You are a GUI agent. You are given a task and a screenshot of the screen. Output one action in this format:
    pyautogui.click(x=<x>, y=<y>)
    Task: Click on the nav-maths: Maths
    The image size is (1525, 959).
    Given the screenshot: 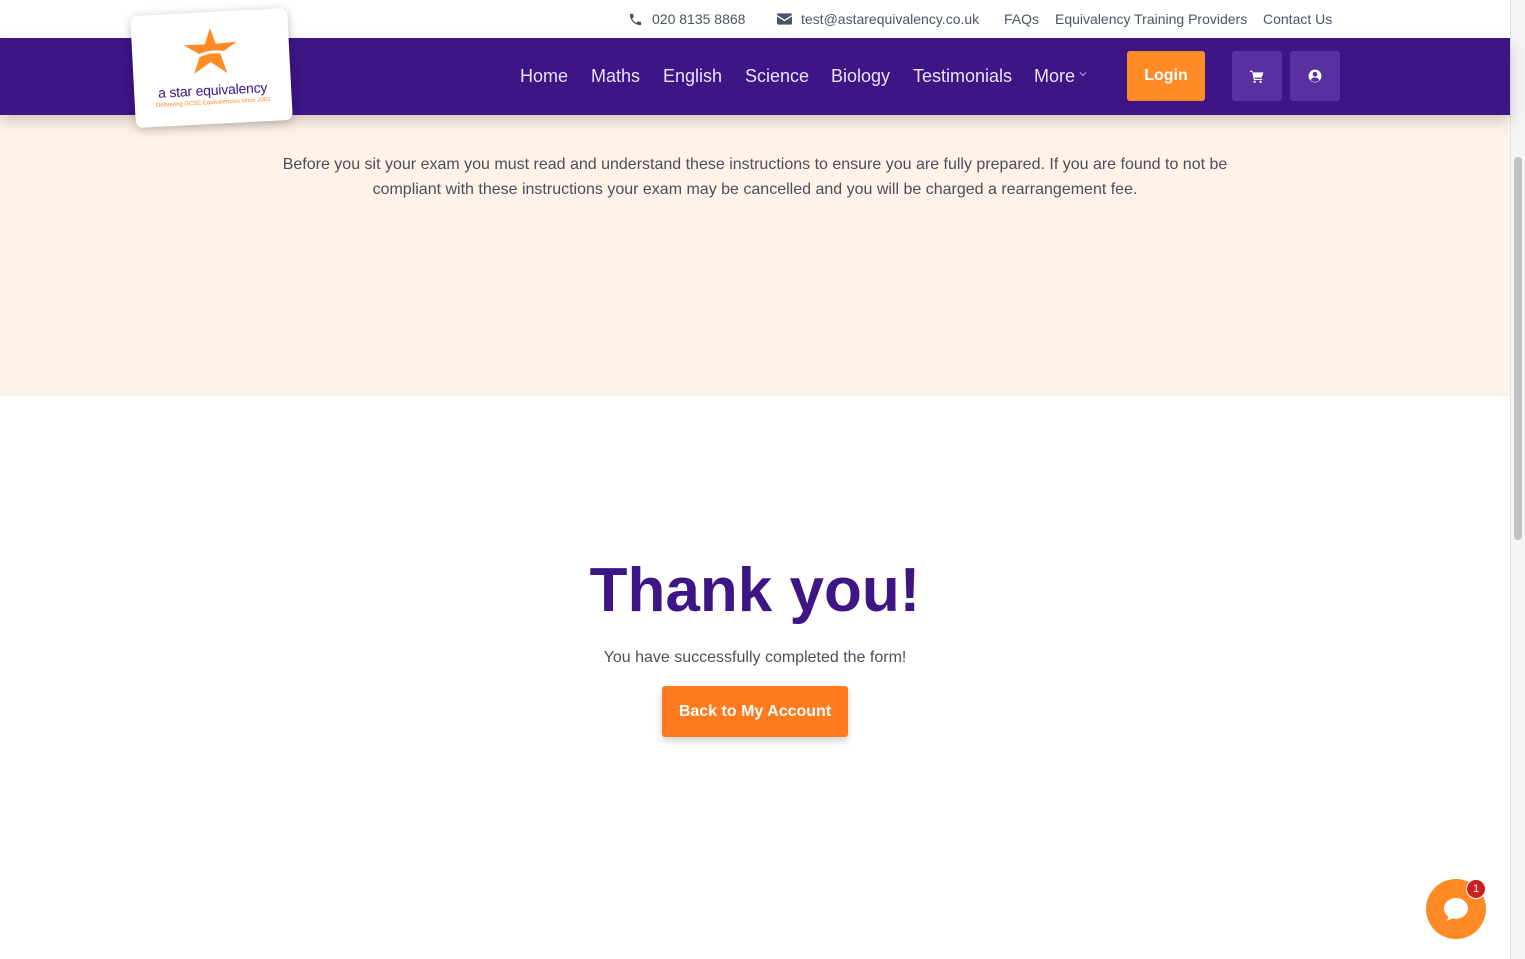 What is the action you would take?
    pyautogui.click(x=615, y=76)
    